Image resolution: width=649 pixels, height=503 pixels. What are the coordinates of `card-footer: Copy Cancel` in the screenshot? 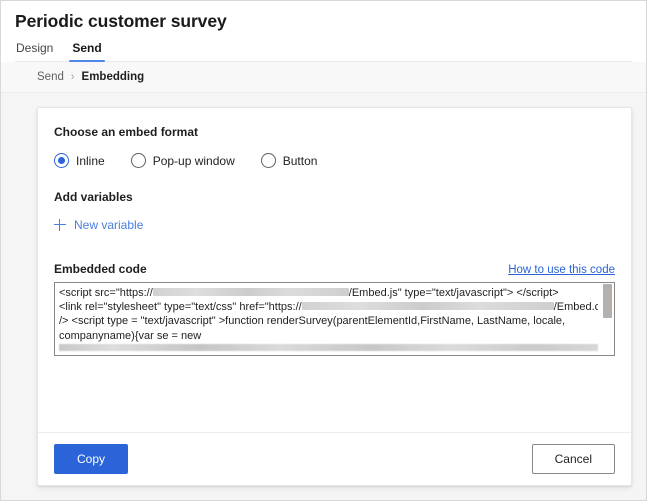 It's located at (334, 458).